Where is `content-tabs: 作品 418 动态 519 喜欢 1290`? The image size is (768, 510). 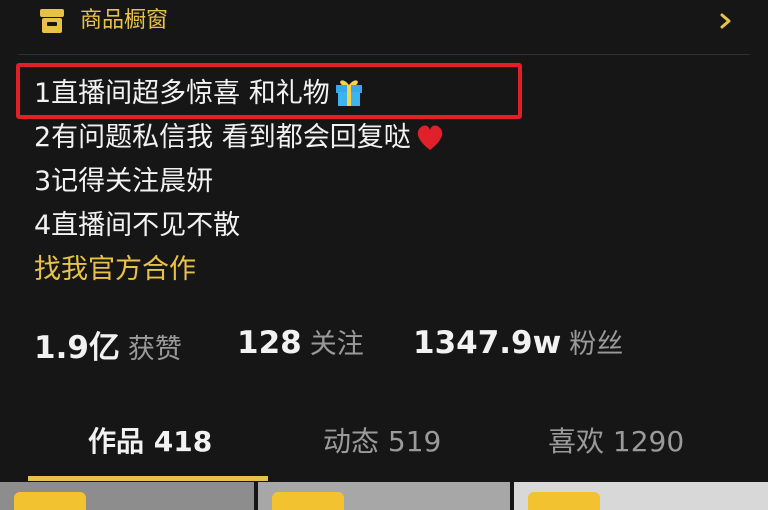 content-tabs: 作品 418 动态 519 喜欢 1290 is located at coordinates (384, 447).